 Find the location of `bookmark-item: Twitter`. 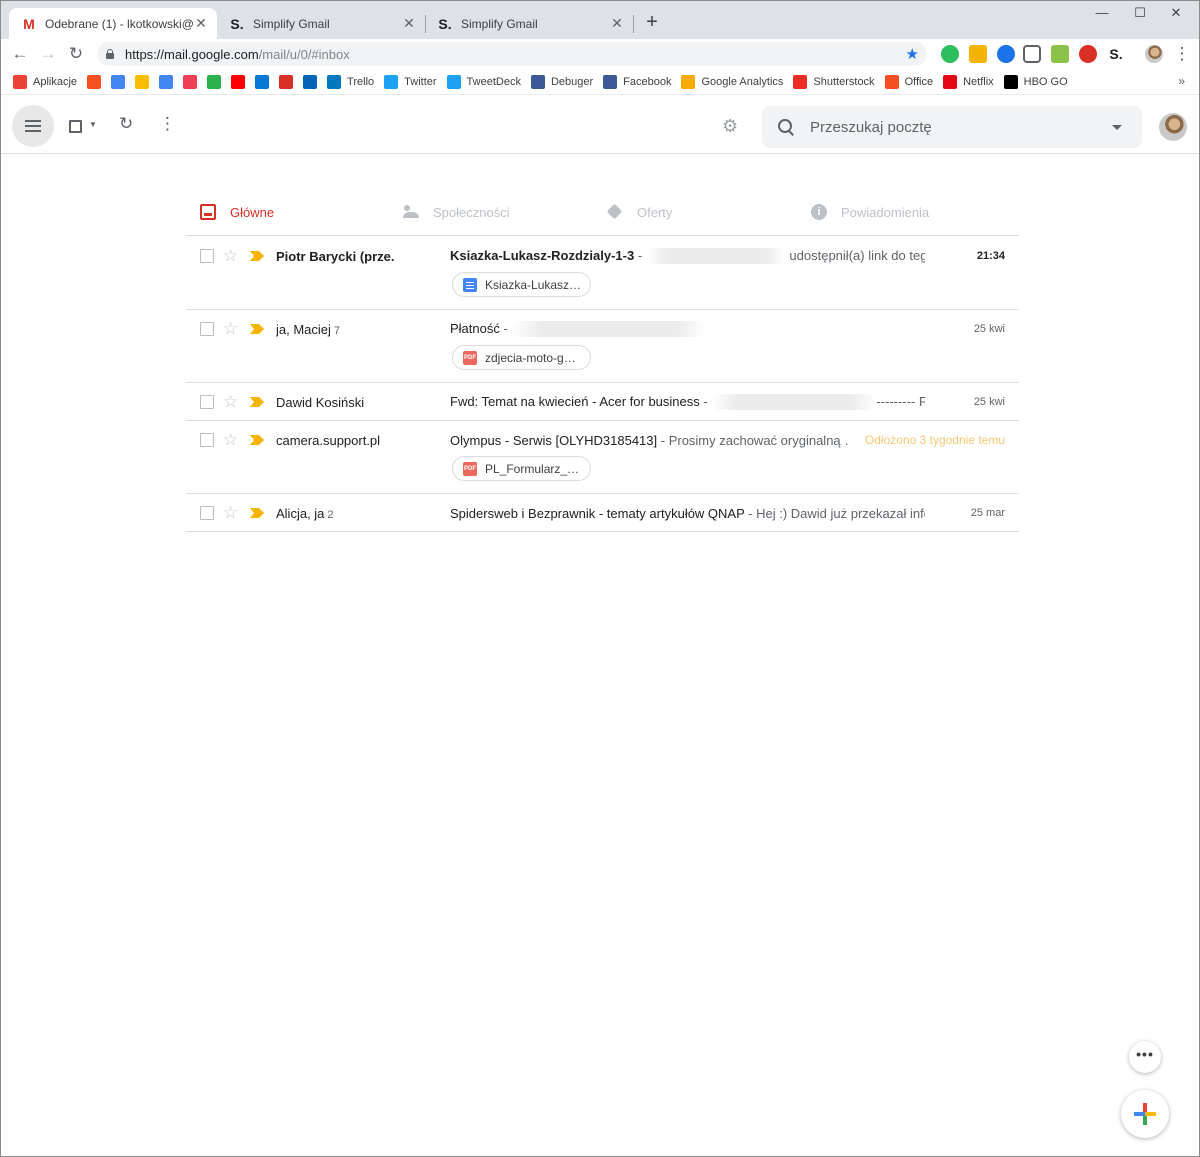

bookmark-item: Twitter is located at coordinates (410, 81).